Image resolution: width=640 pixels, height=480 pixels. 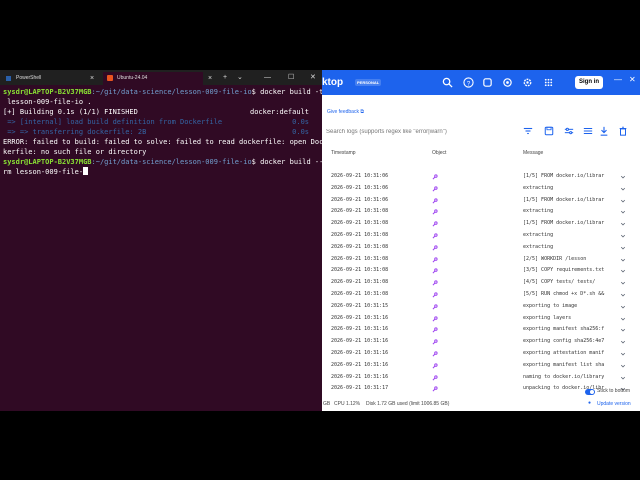 I want to click on log-row: 2026-09-21 10:31:08 [2/5] WORKDIR /lesson, so click(x=481, y=260).